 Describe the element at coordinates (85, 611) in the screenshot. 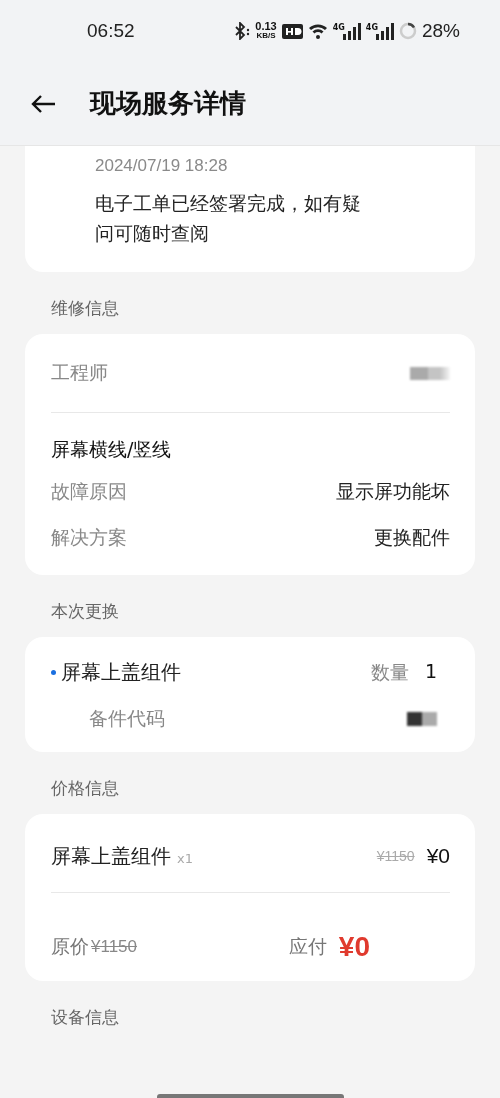

I see `section-title: 本次更换` at that location.